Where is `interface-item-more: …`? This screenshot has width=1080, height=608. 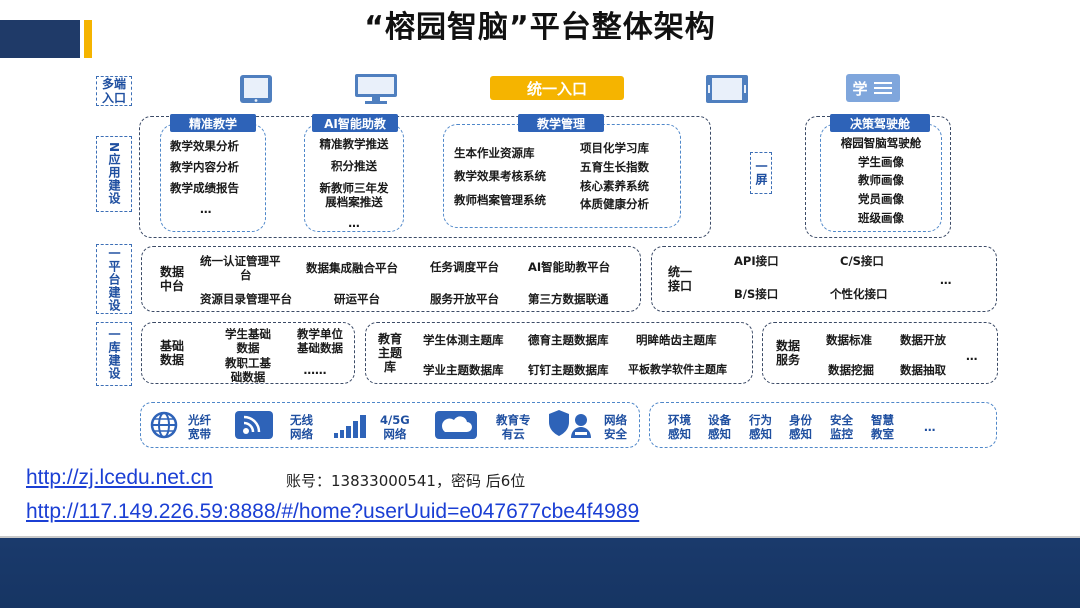 interface-item-more: … is located at coordinates (946, 280).